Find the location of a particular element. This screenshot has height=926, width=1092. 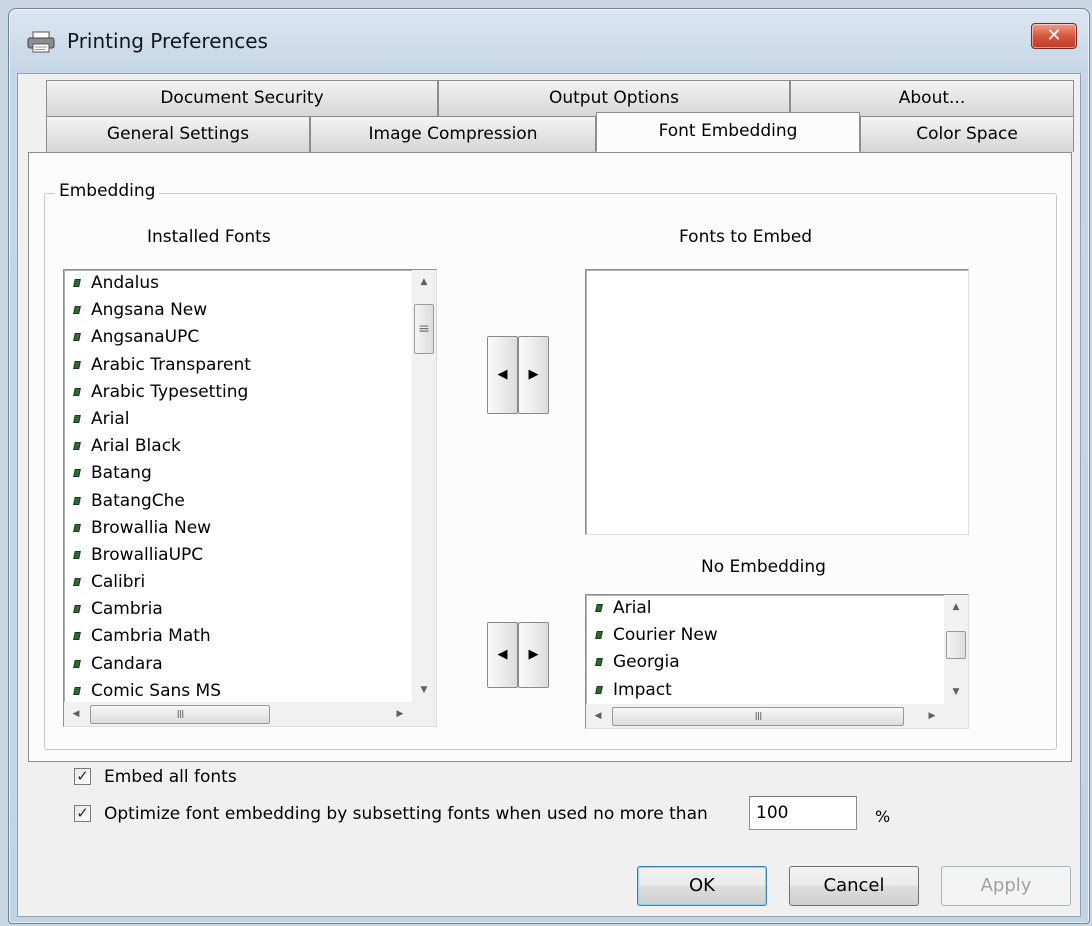

list-item: Angsana New is located at coordinates (161, 310).